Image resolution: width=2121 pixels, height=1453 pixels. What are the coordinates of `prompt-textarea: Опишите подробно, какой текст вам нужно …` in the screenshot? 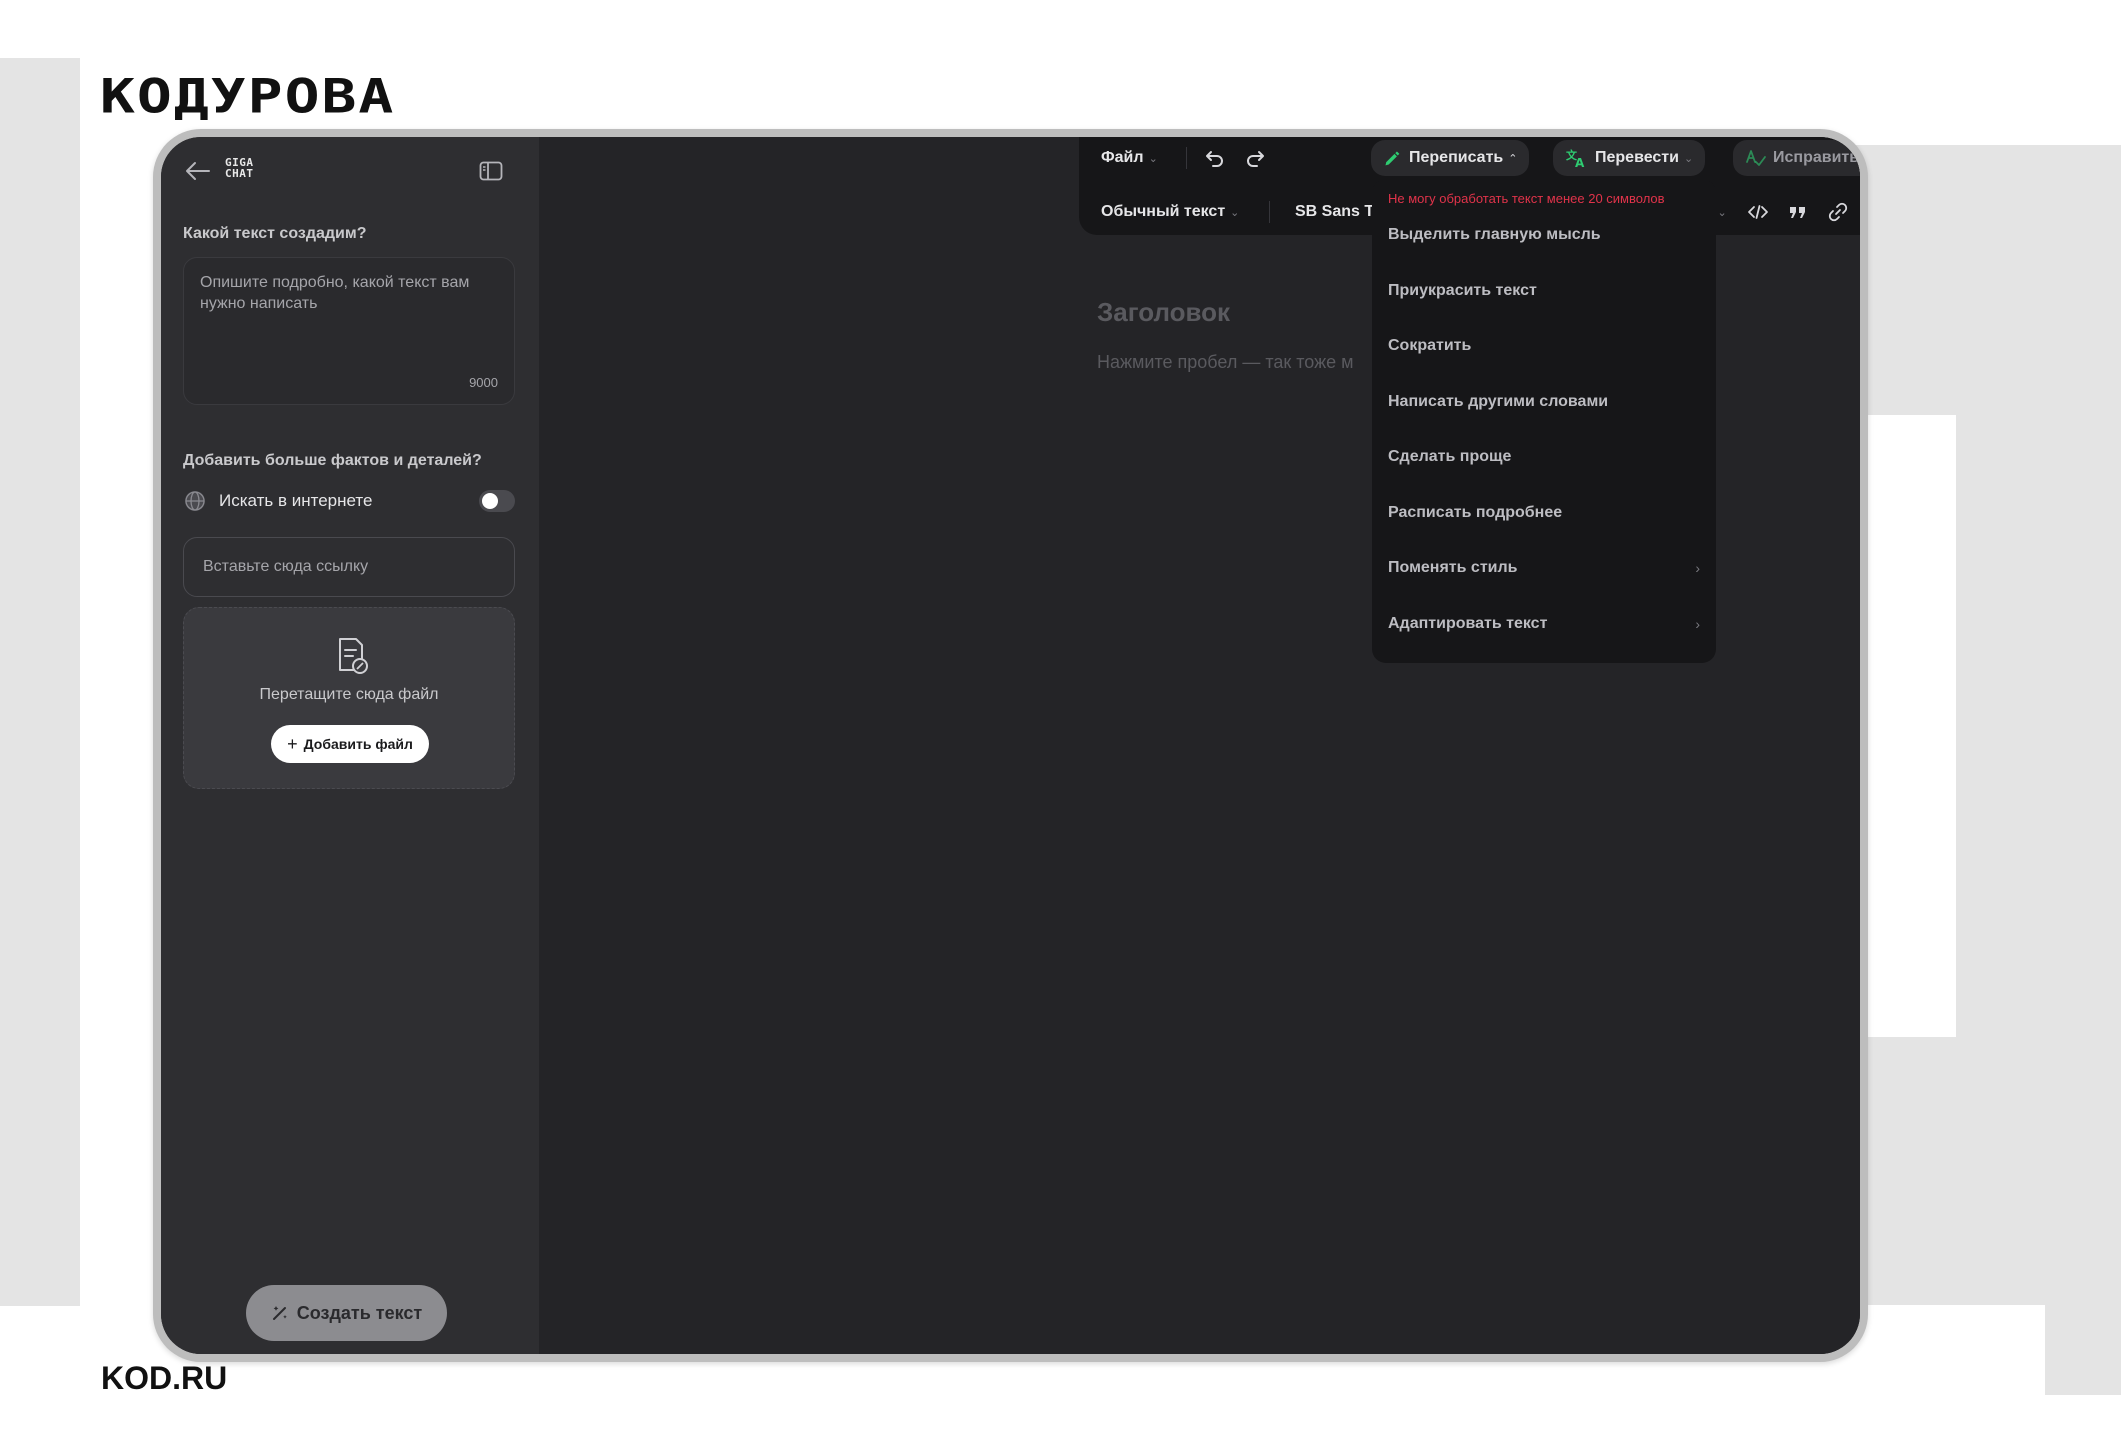 It's located at (349, 331).